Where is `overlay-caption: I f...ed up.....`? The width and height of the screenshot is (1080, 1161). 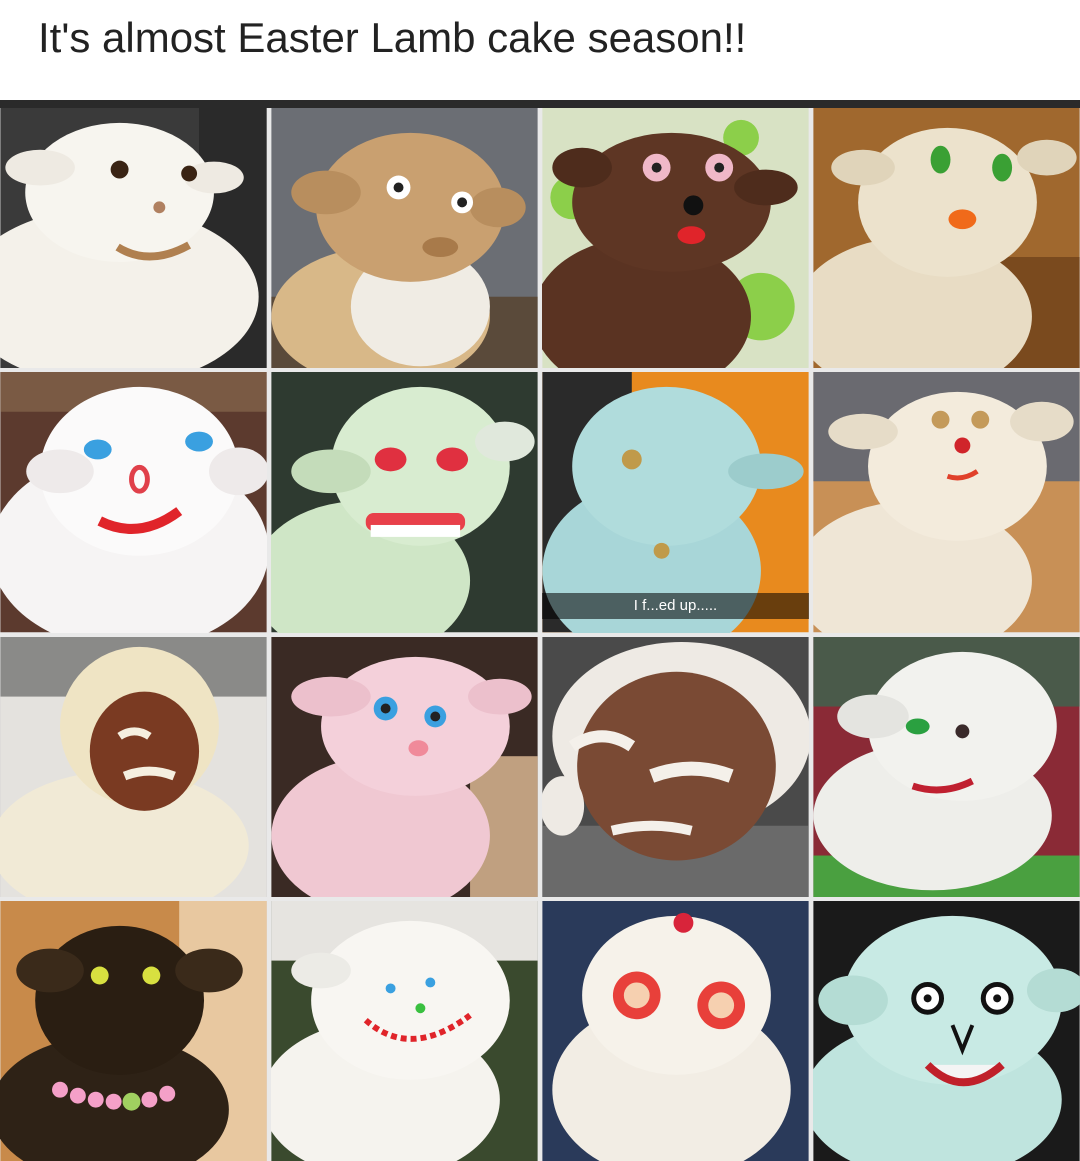
overlay-caption: I f...ed up..... is located at coordinates (675, 605).